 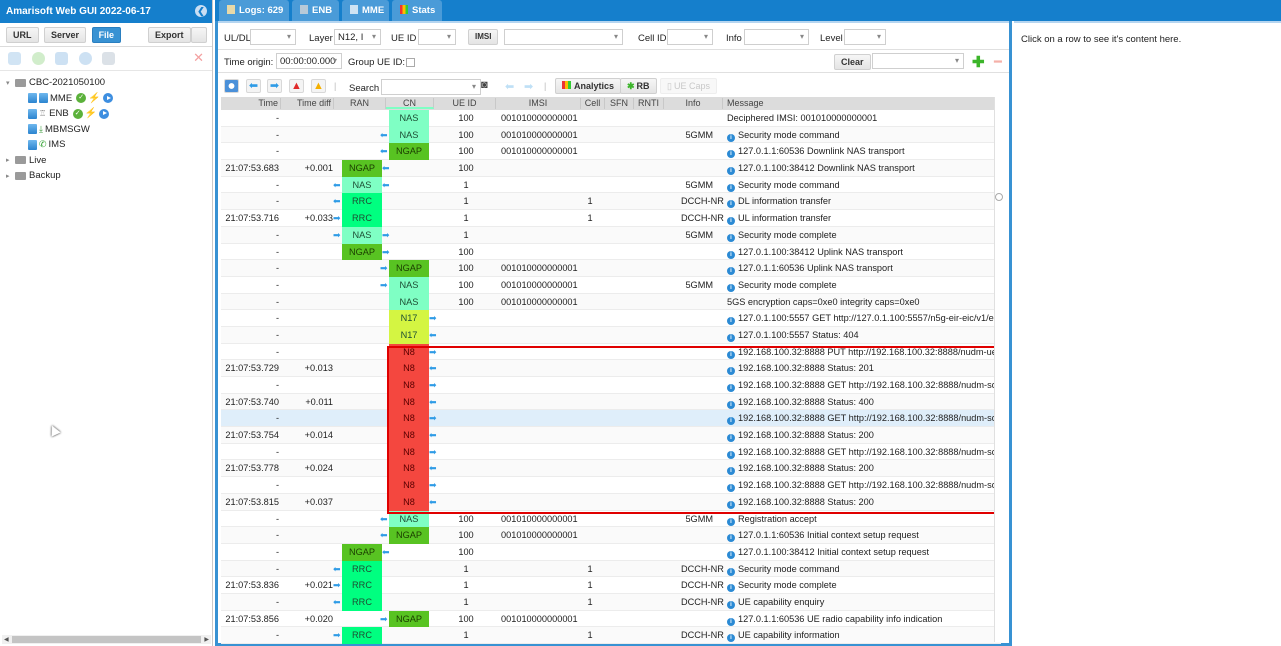 What do you see at coordinates (315, 10) in the screenshot?
I see `tab-enb: ENB` at bounding box center [315, 10].